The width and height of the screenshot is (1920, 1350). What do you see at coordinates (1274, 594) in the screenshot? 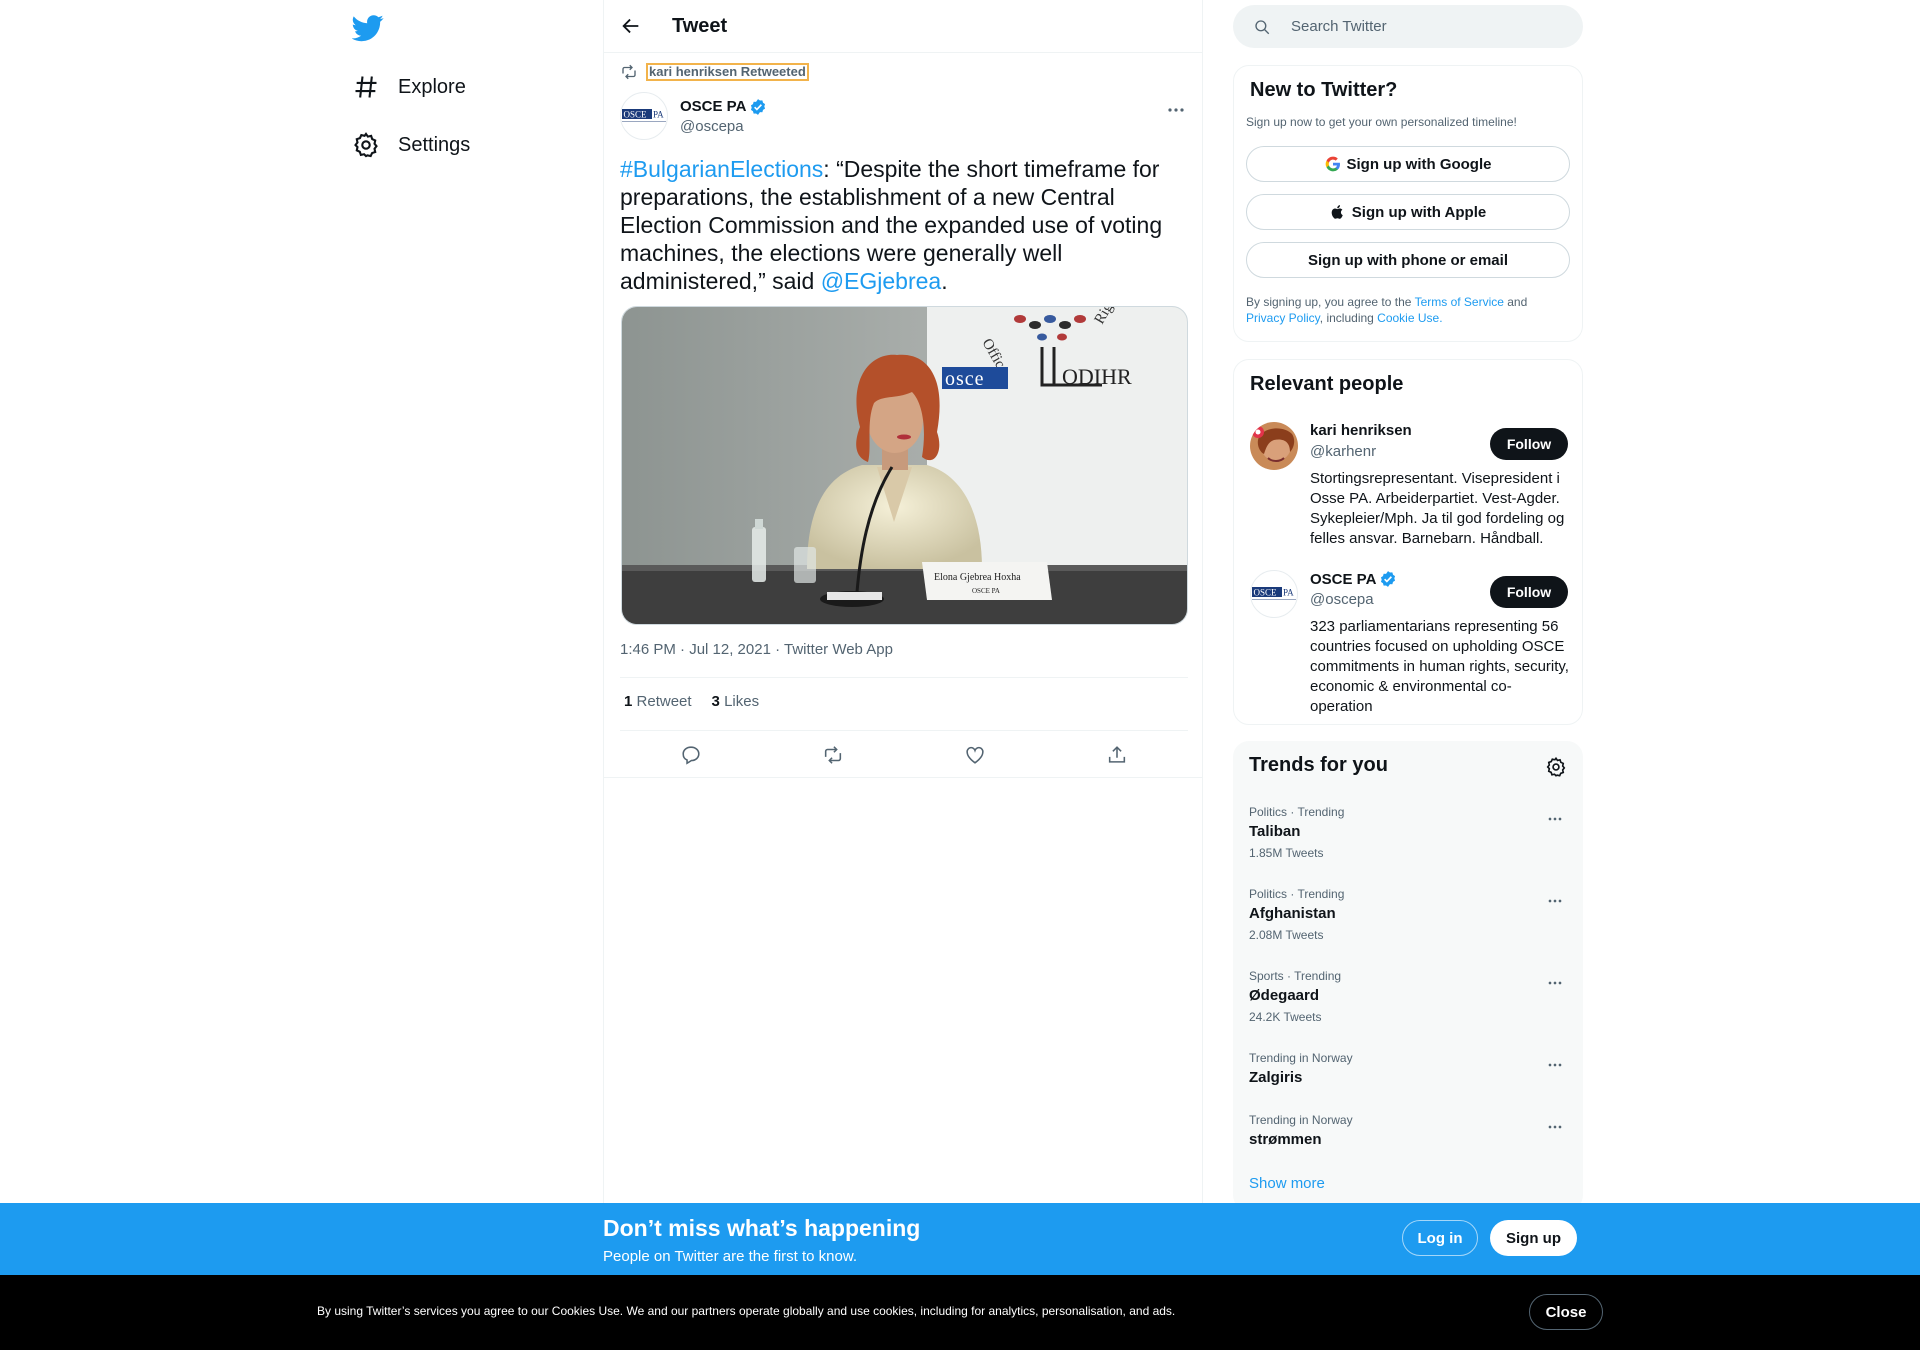
I see `avatar: OSCE PA` at bounding box center [1274, 594].